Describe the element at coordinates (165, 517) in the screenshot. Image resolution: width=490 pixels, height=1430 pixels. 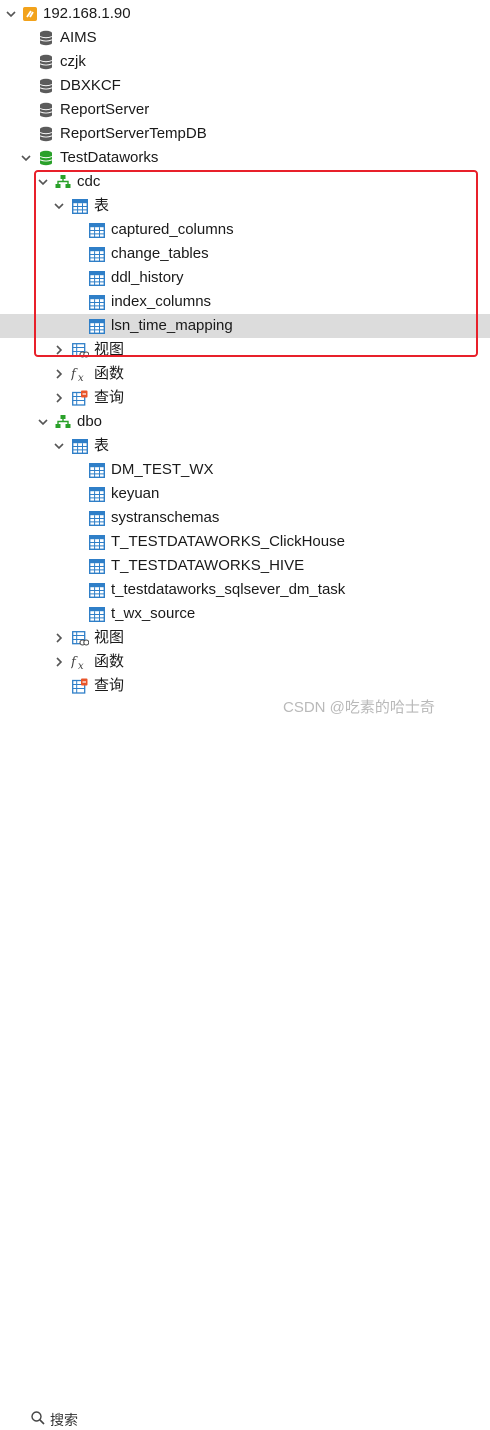
I see `tree-item-label: systranschemas` at that location.